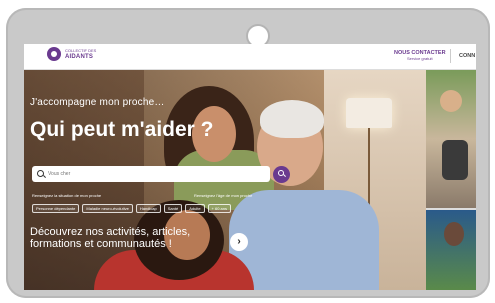  I want to click on login-button: CONN, so click(467, 56).